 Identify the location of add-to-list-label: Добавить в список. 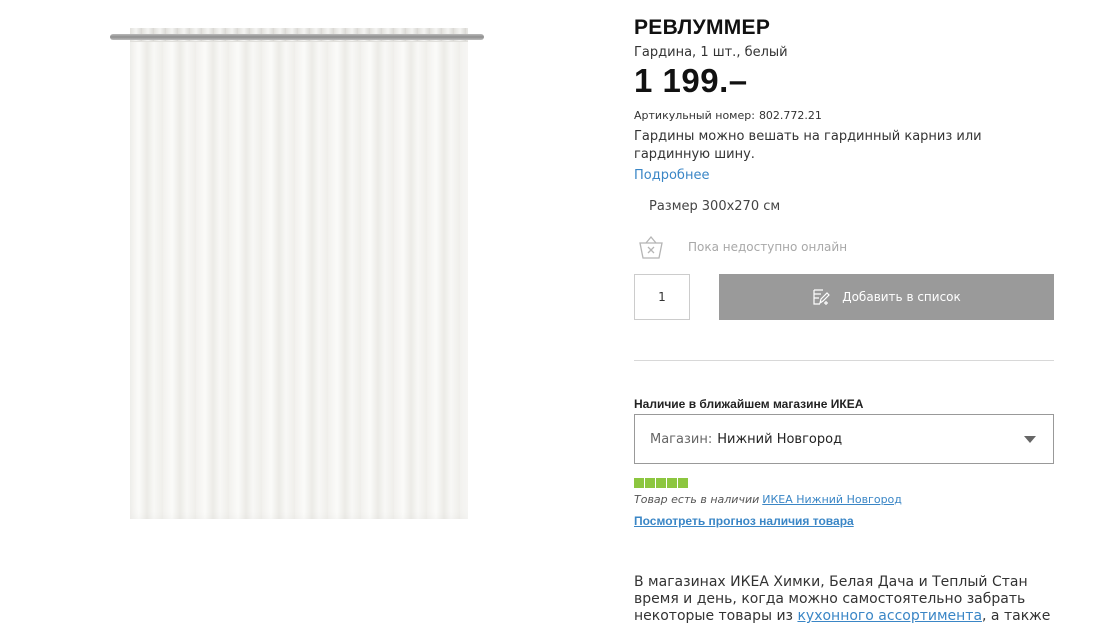
(901, 297).